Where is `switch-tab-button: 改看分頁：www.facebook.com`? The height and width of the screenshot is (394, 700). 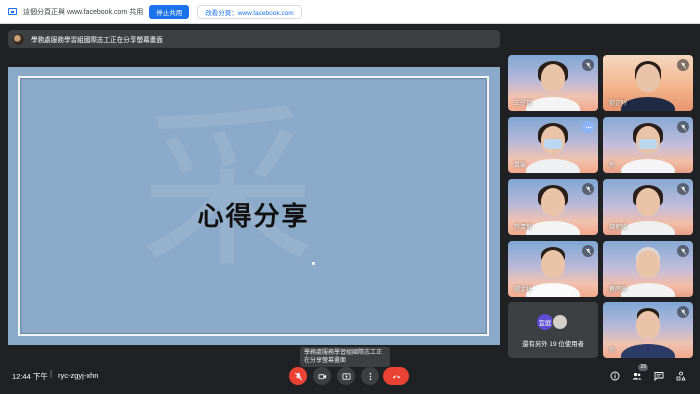 switch-tab-button: 改看分頁：www.facebook.com is located at coordinates (249, 11).